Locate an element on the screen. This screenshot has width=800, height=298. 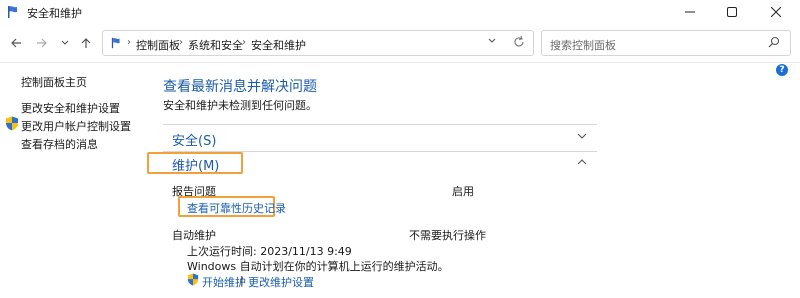
search-icon is located at coordinates (774, 43).